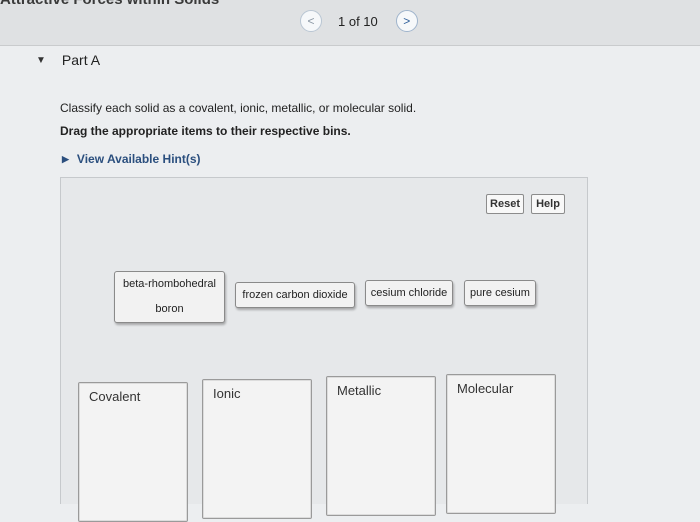  Describe the element at coordinates (548, 204) in the screenshot. I see `help-button: Help` at that location.